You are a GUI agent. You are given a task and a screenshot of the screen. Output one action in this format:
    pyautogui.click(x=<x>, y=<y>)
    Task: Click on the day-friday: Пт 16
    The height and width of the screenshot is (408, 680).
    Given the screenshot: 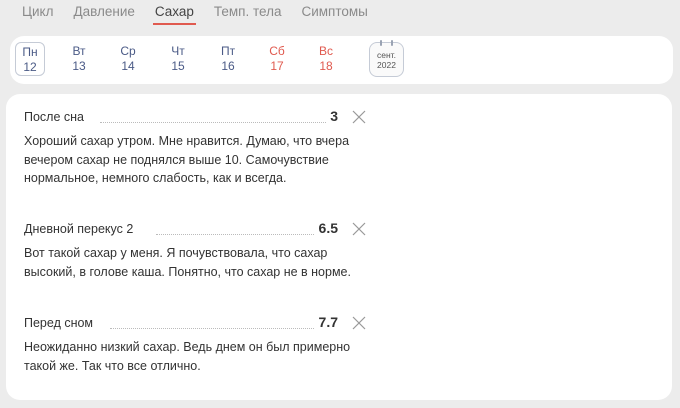 What is the action you would take?
    pyautogui.click(x=228, y=59)
    